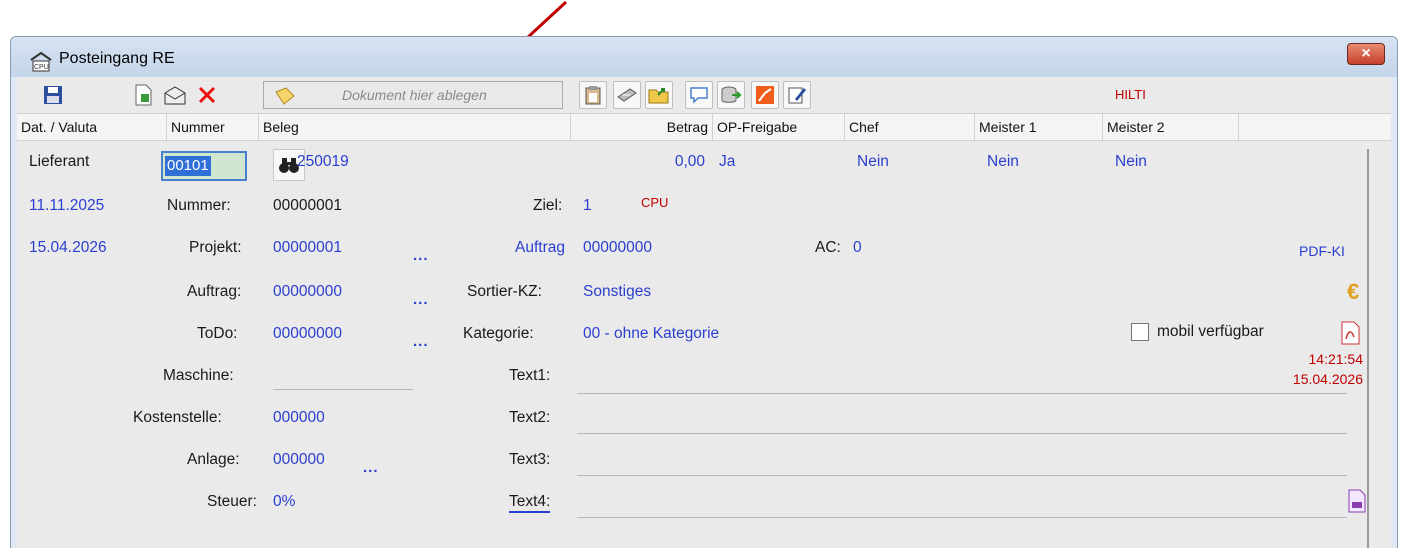 This screenshot has height=548, width=1416. I want to click on auftrag2-value: 00000000, so click(617, 248).